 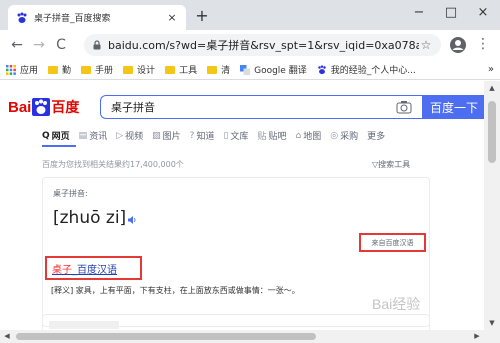 I want to click on scroll-down-arrow-icon: ▼, so click(x=492, y=323).